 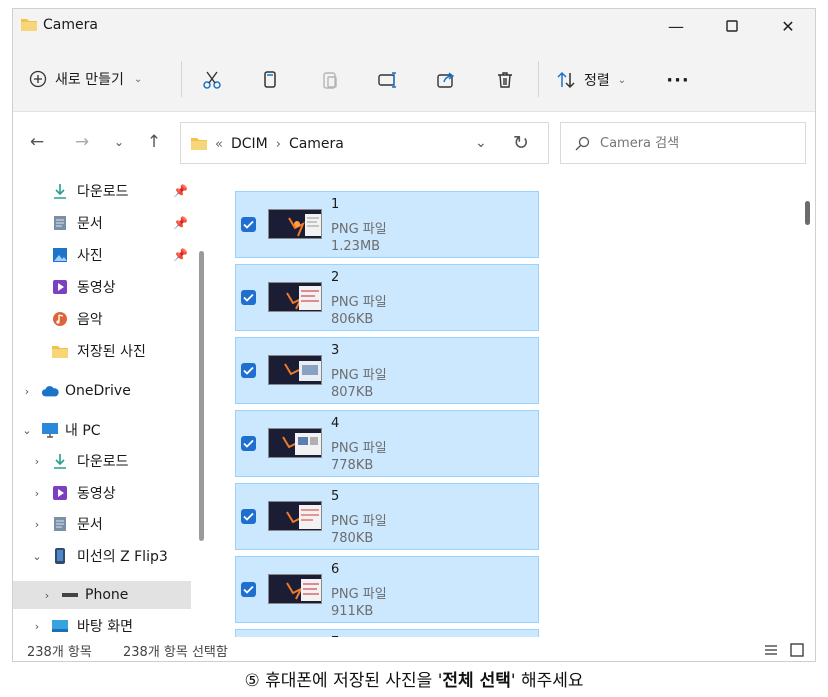 What do you see at coordinates (387, 370) in the screenshot?
I see `file-item: 3 PNG 파일 807KB` at bounding box center [387, 370].